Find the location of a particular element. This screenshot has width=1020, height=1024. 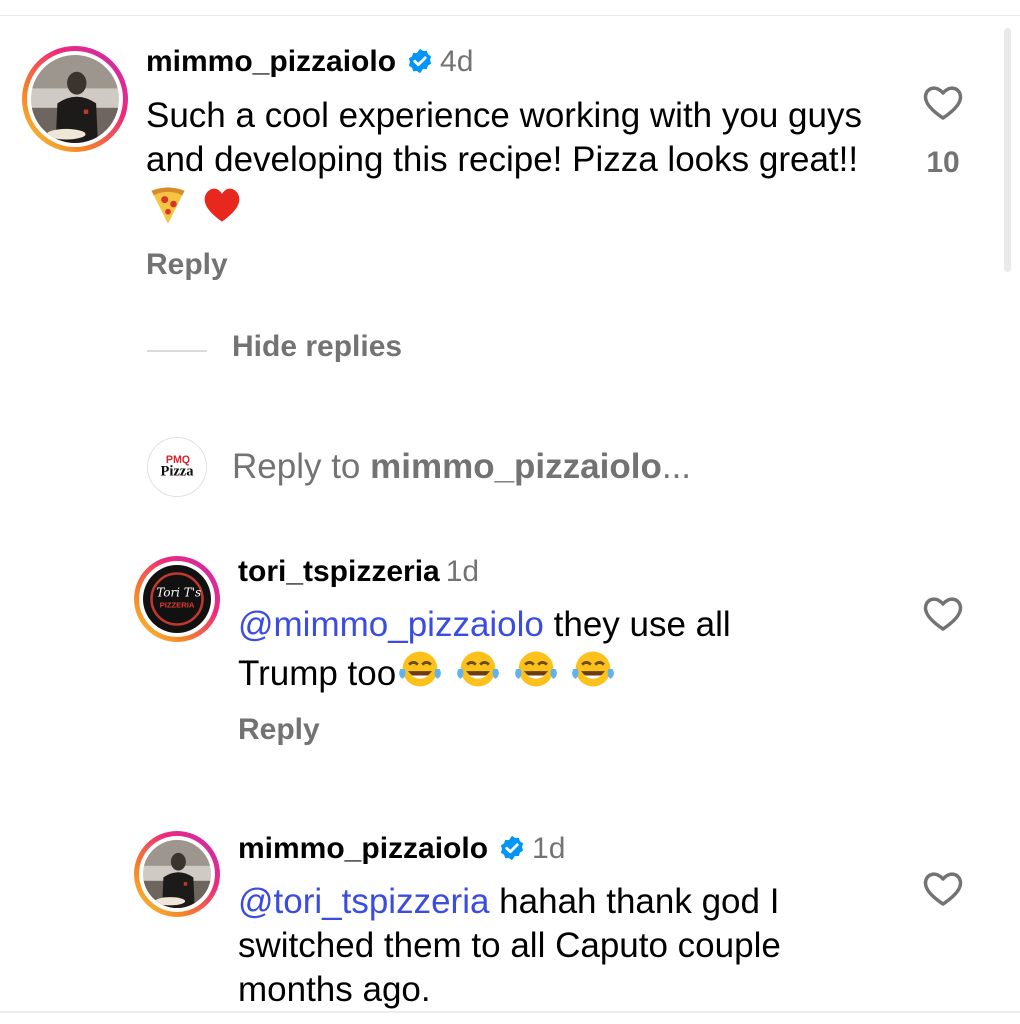

bottom-divider is located at coordinates (510, 1012).